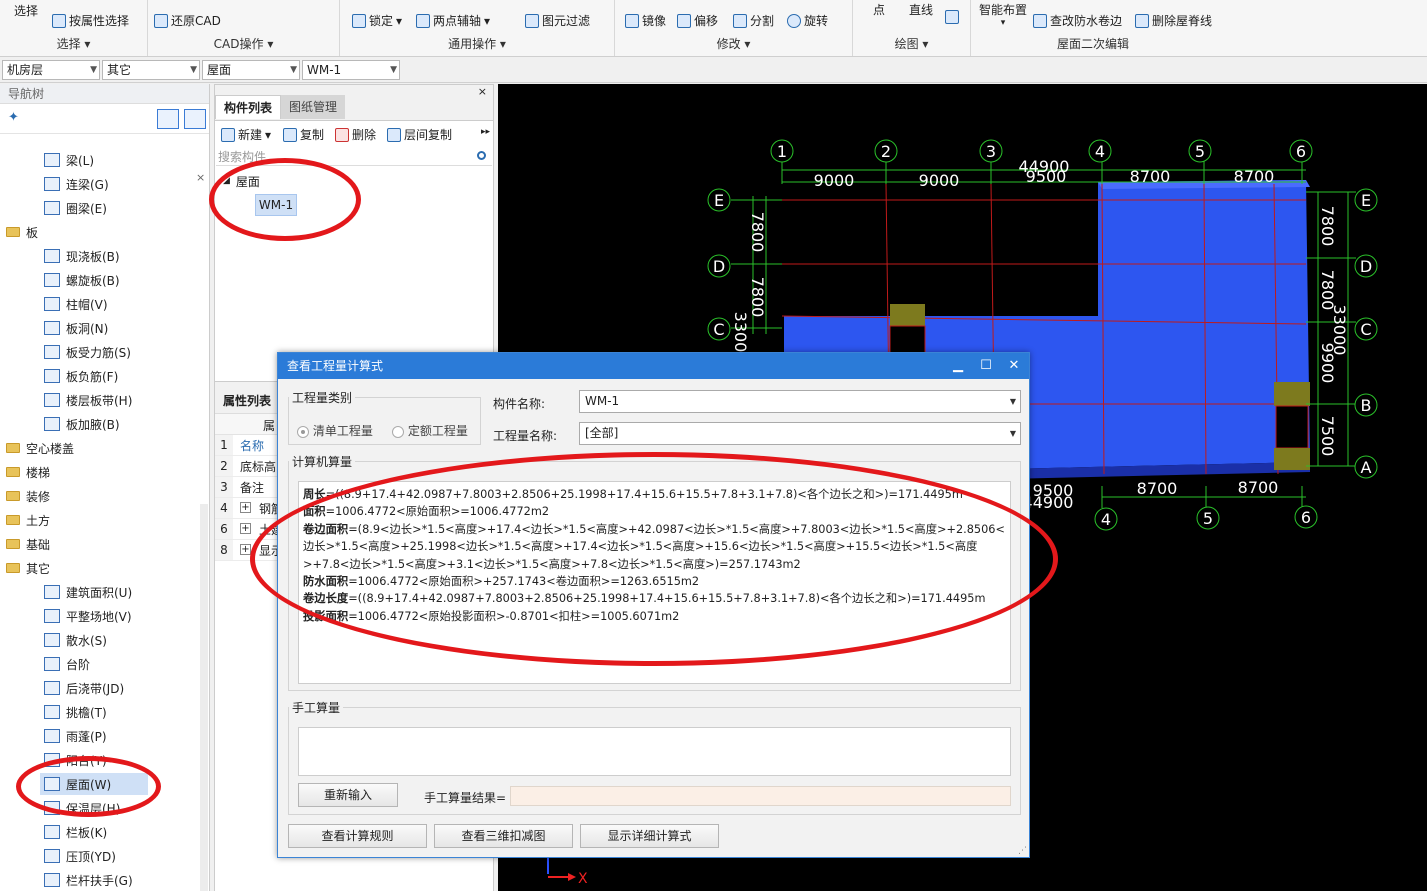 Image resolution: width=1427 pixels, height=891 pixels. I want to click on tab-component-list: 构件列表, so click(248, 107).